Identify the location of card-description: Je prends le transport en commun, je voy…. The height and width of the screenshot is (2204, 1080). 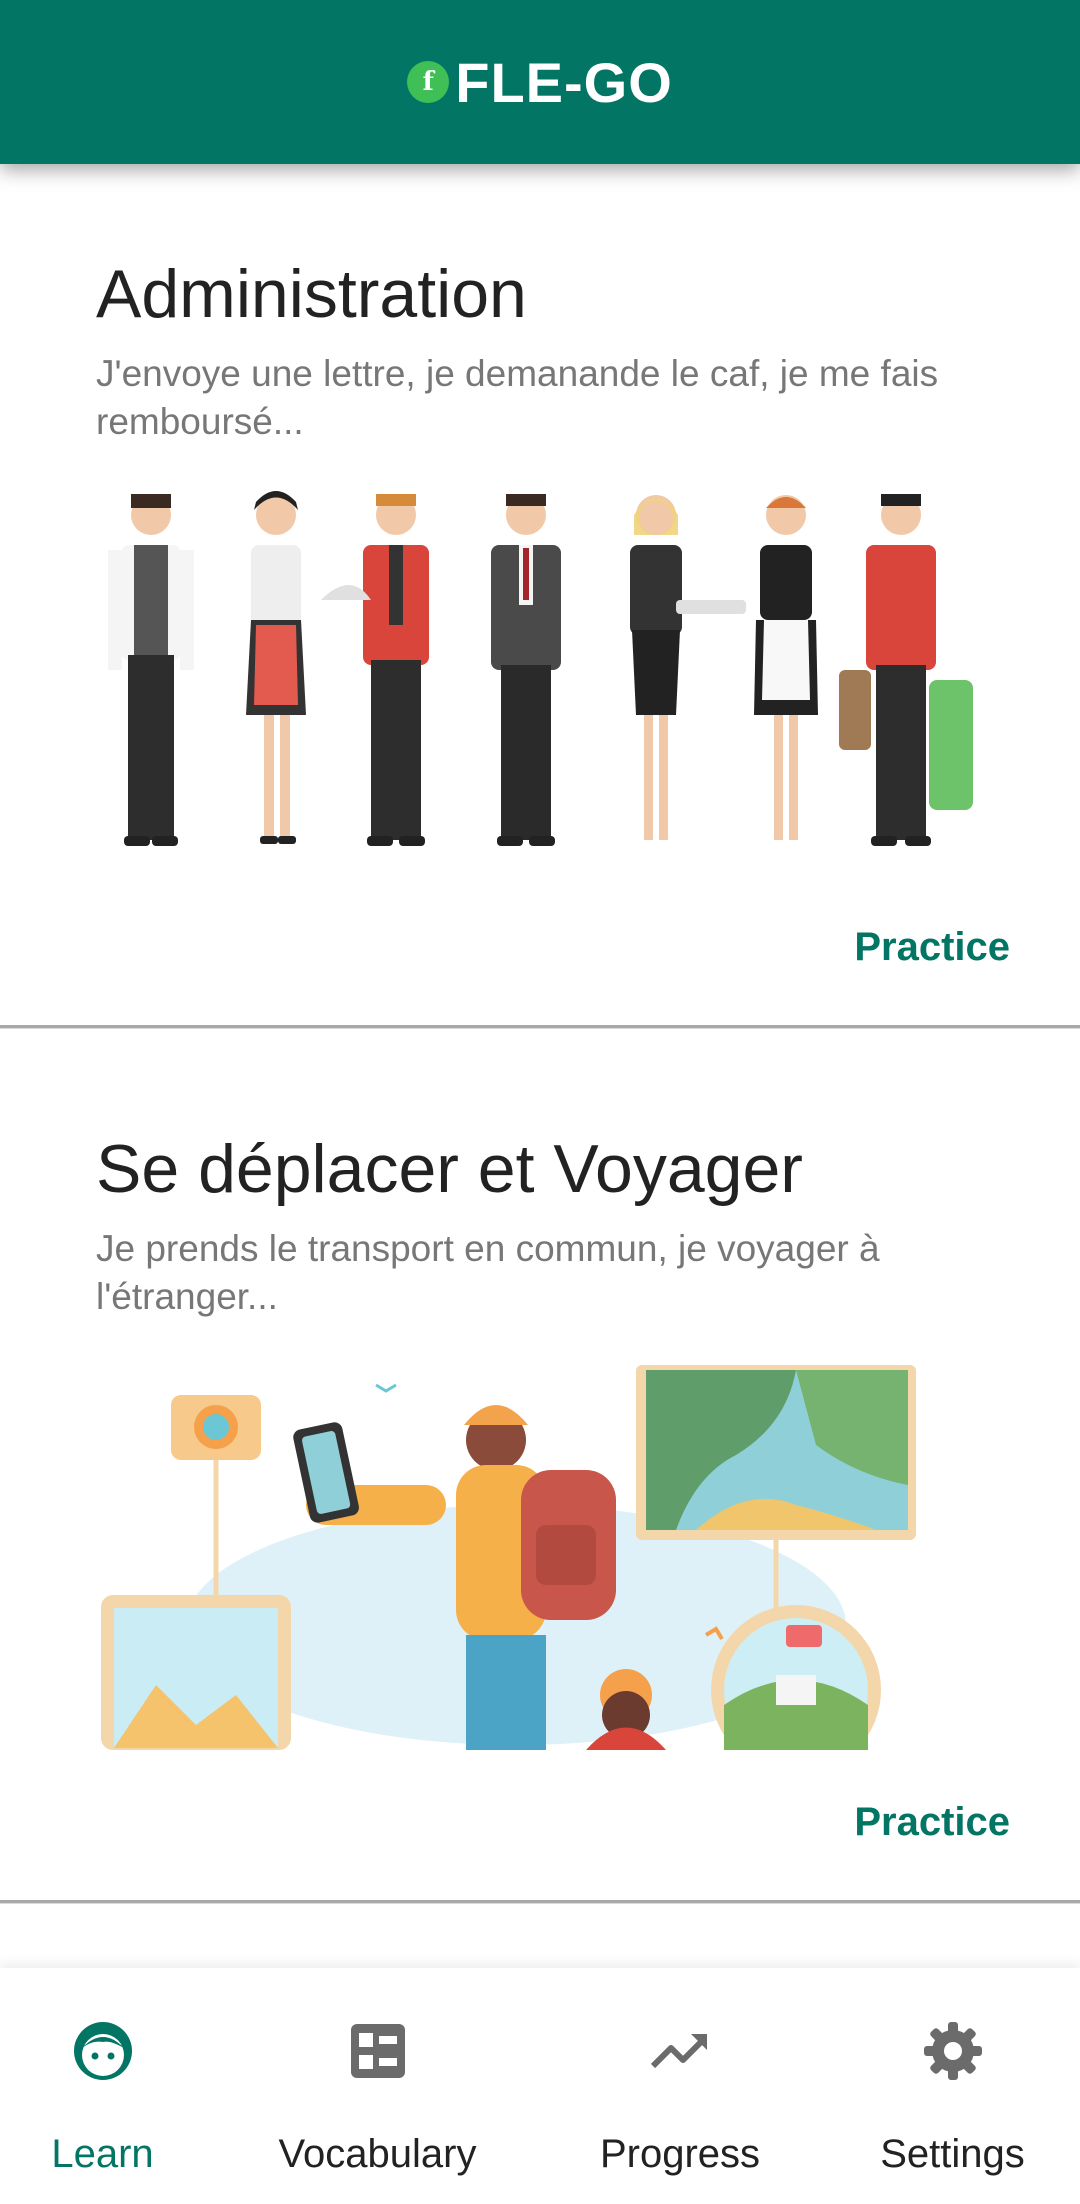
(488, 1272).